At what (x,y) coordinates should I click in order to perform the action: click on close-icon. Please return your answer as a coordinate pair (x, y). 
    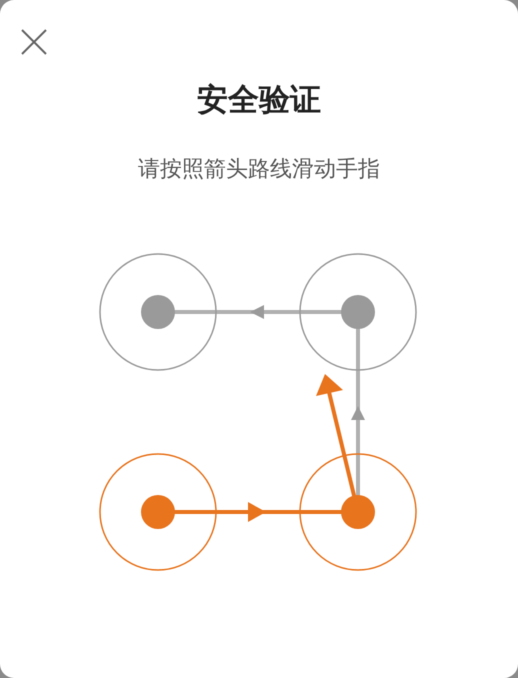
    Looking at the image, I should click on (34, 42).